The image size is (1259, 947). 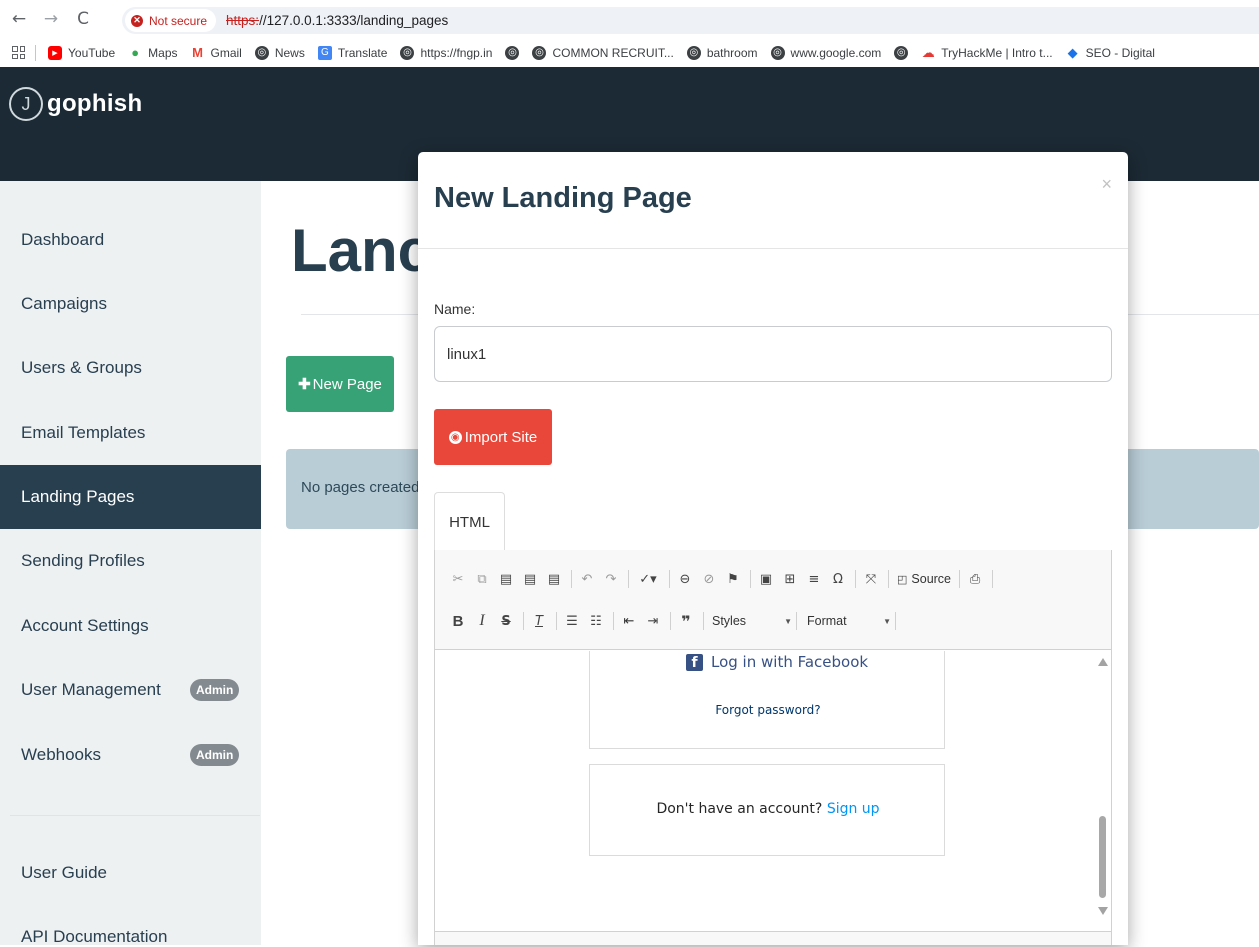 I want to click on bookmark-translate: G Translate, so click(x=352, y=52).